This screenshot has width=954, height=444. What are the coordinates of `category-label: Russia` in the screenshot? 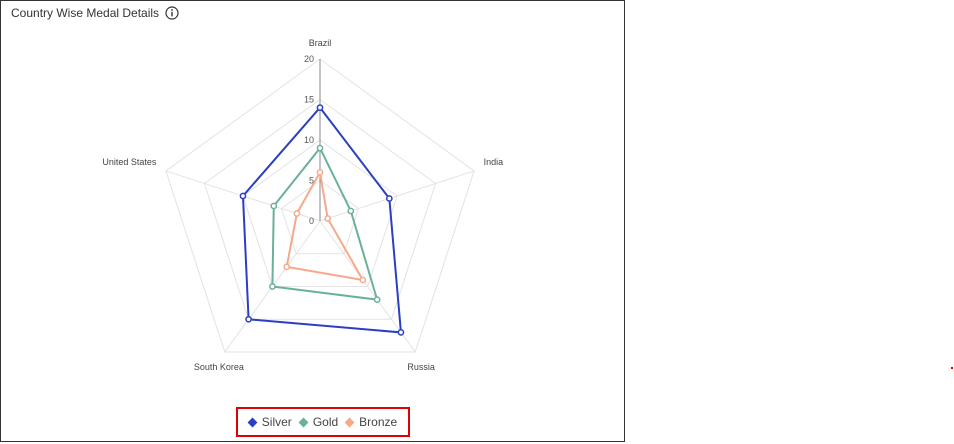 It's located at (421, 367).